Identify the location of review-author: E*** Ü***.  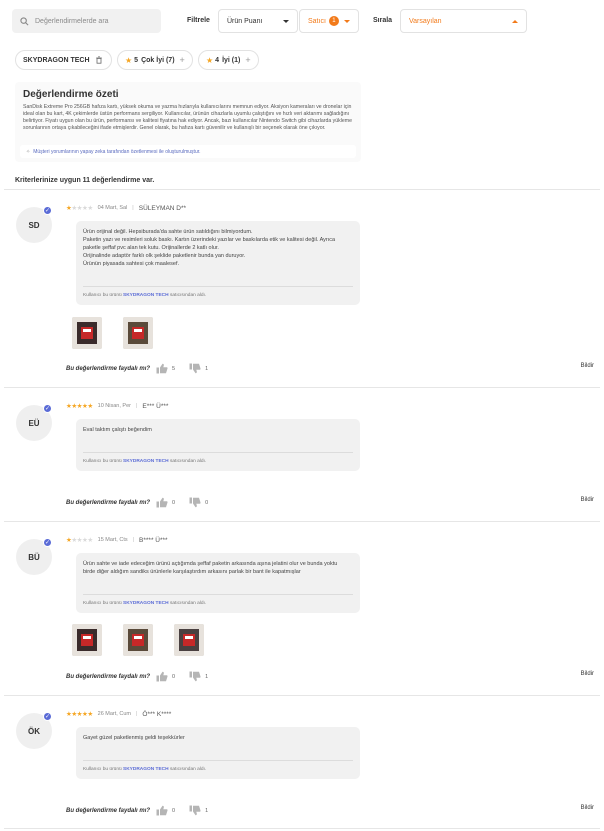
(155, 406).